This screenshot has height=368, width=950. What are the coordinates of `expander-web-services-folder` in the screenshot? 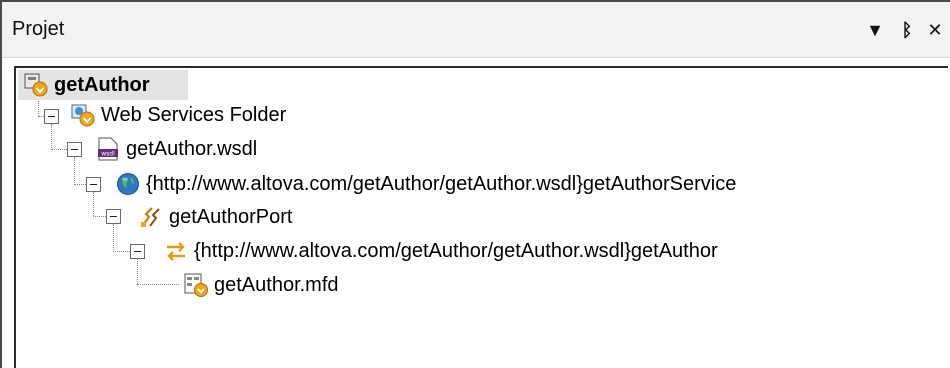 It's located at (51, 116).